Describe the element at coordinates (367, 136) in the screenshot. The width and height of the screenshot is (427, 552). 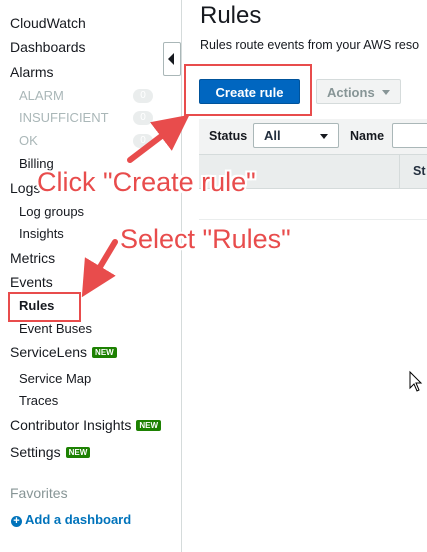
I see `name-filter-label: Name` at that location.